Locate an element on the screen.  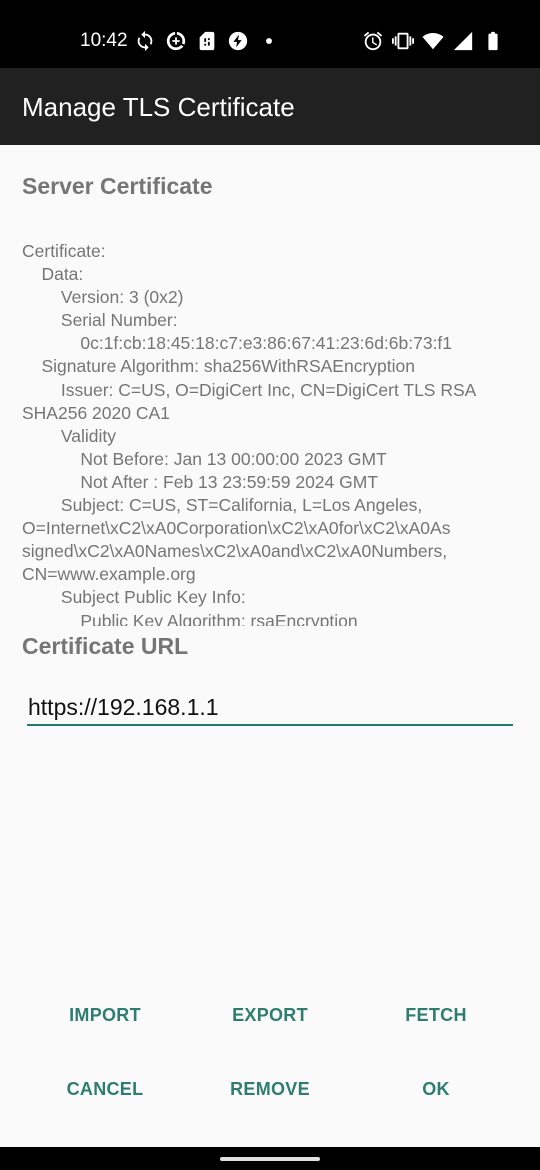
home-gesture-handle is located at coordinates (270, 1159).